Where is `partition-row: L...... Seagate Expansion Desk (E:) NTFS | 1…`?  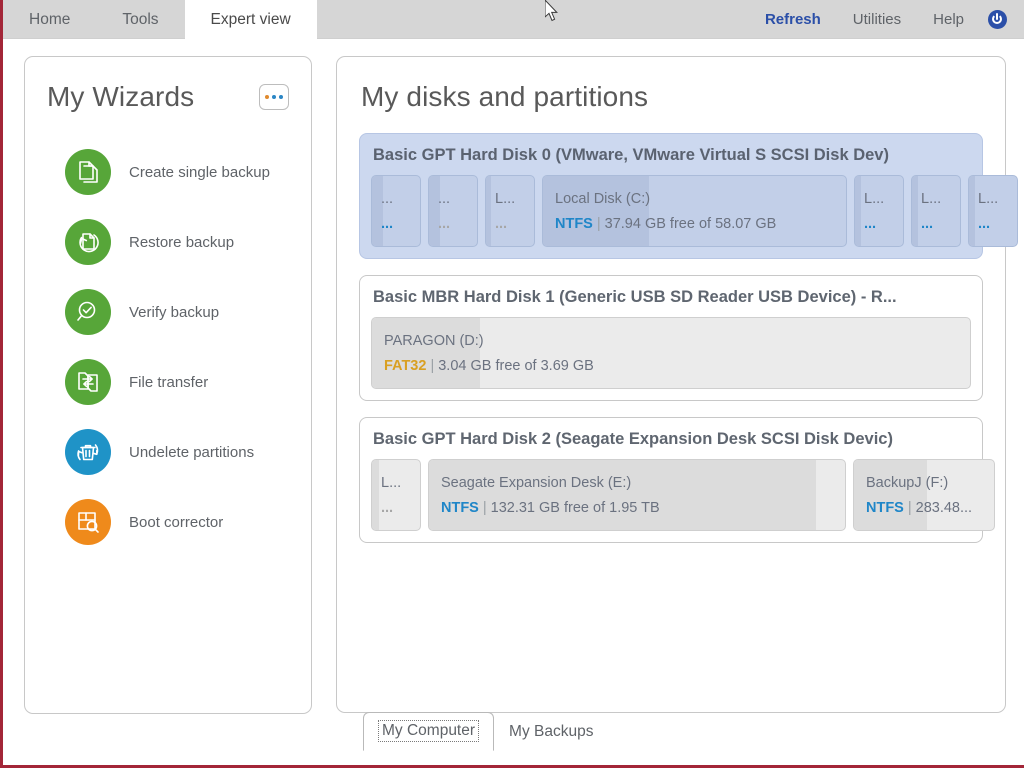
partition-row: L...... Seagate Expansion Desk (E:) NTFS | 1… is located at coordinates (683, 495).